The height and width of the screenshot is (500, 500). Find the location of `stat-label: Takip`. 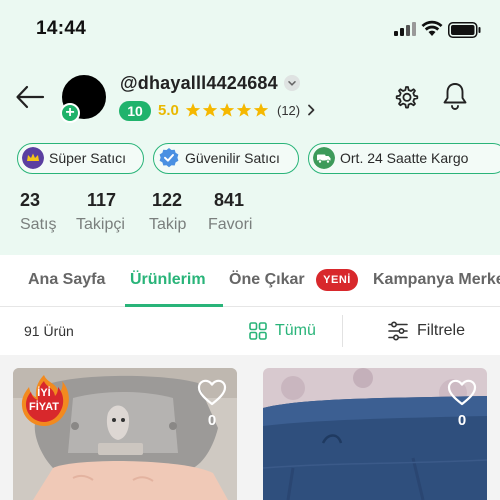

stat-label: Takip is located at coordinates (168, 224).